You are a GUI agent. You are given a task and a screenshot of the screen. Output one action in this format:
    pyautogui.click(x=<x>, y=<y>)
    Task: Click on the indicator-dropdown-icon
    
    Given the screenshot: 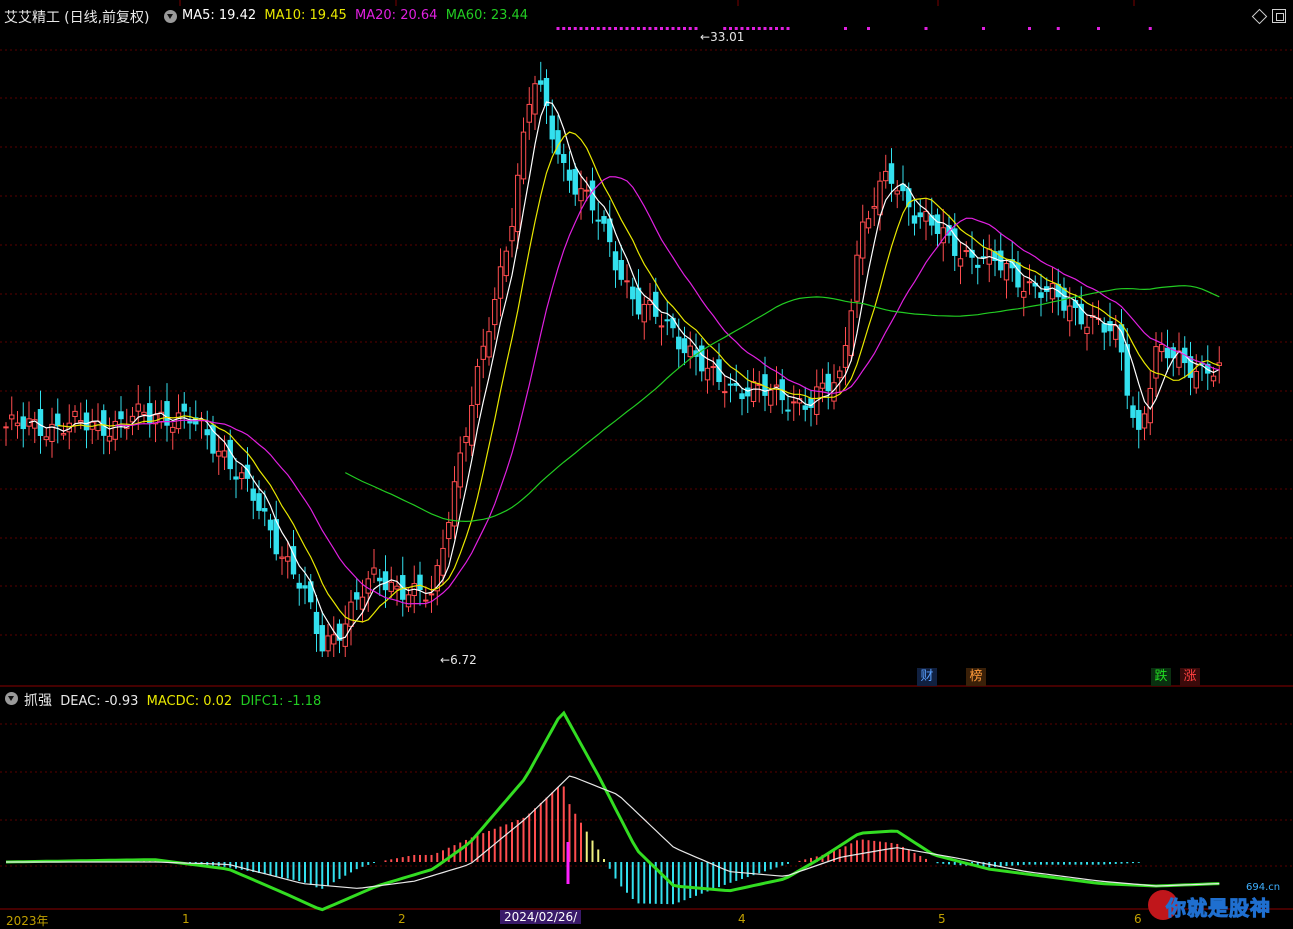 What is the action you would take?
    pyautogui.click(x=170, y=16)
    